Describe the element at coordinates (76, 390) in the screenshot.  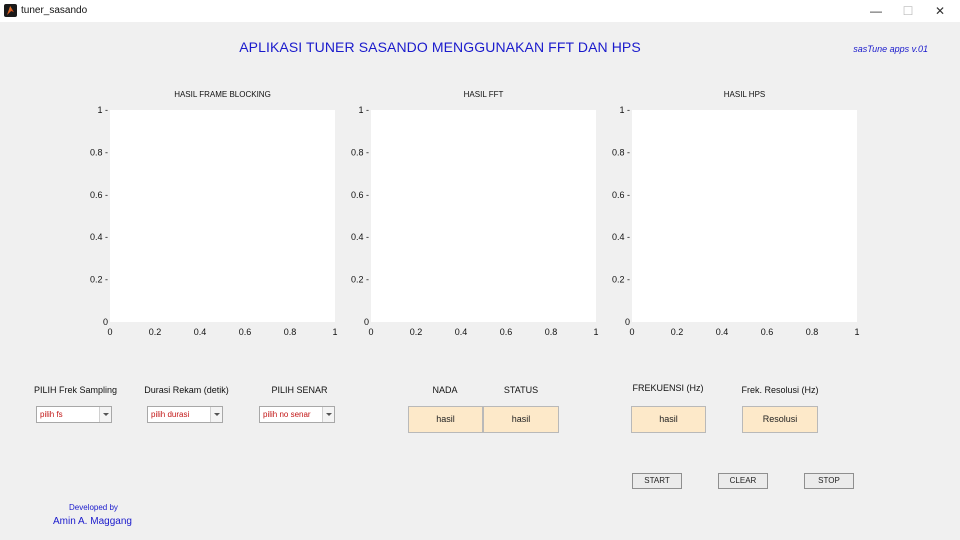
I see `sampling-label: PILIH Frek Sampling` at that location.